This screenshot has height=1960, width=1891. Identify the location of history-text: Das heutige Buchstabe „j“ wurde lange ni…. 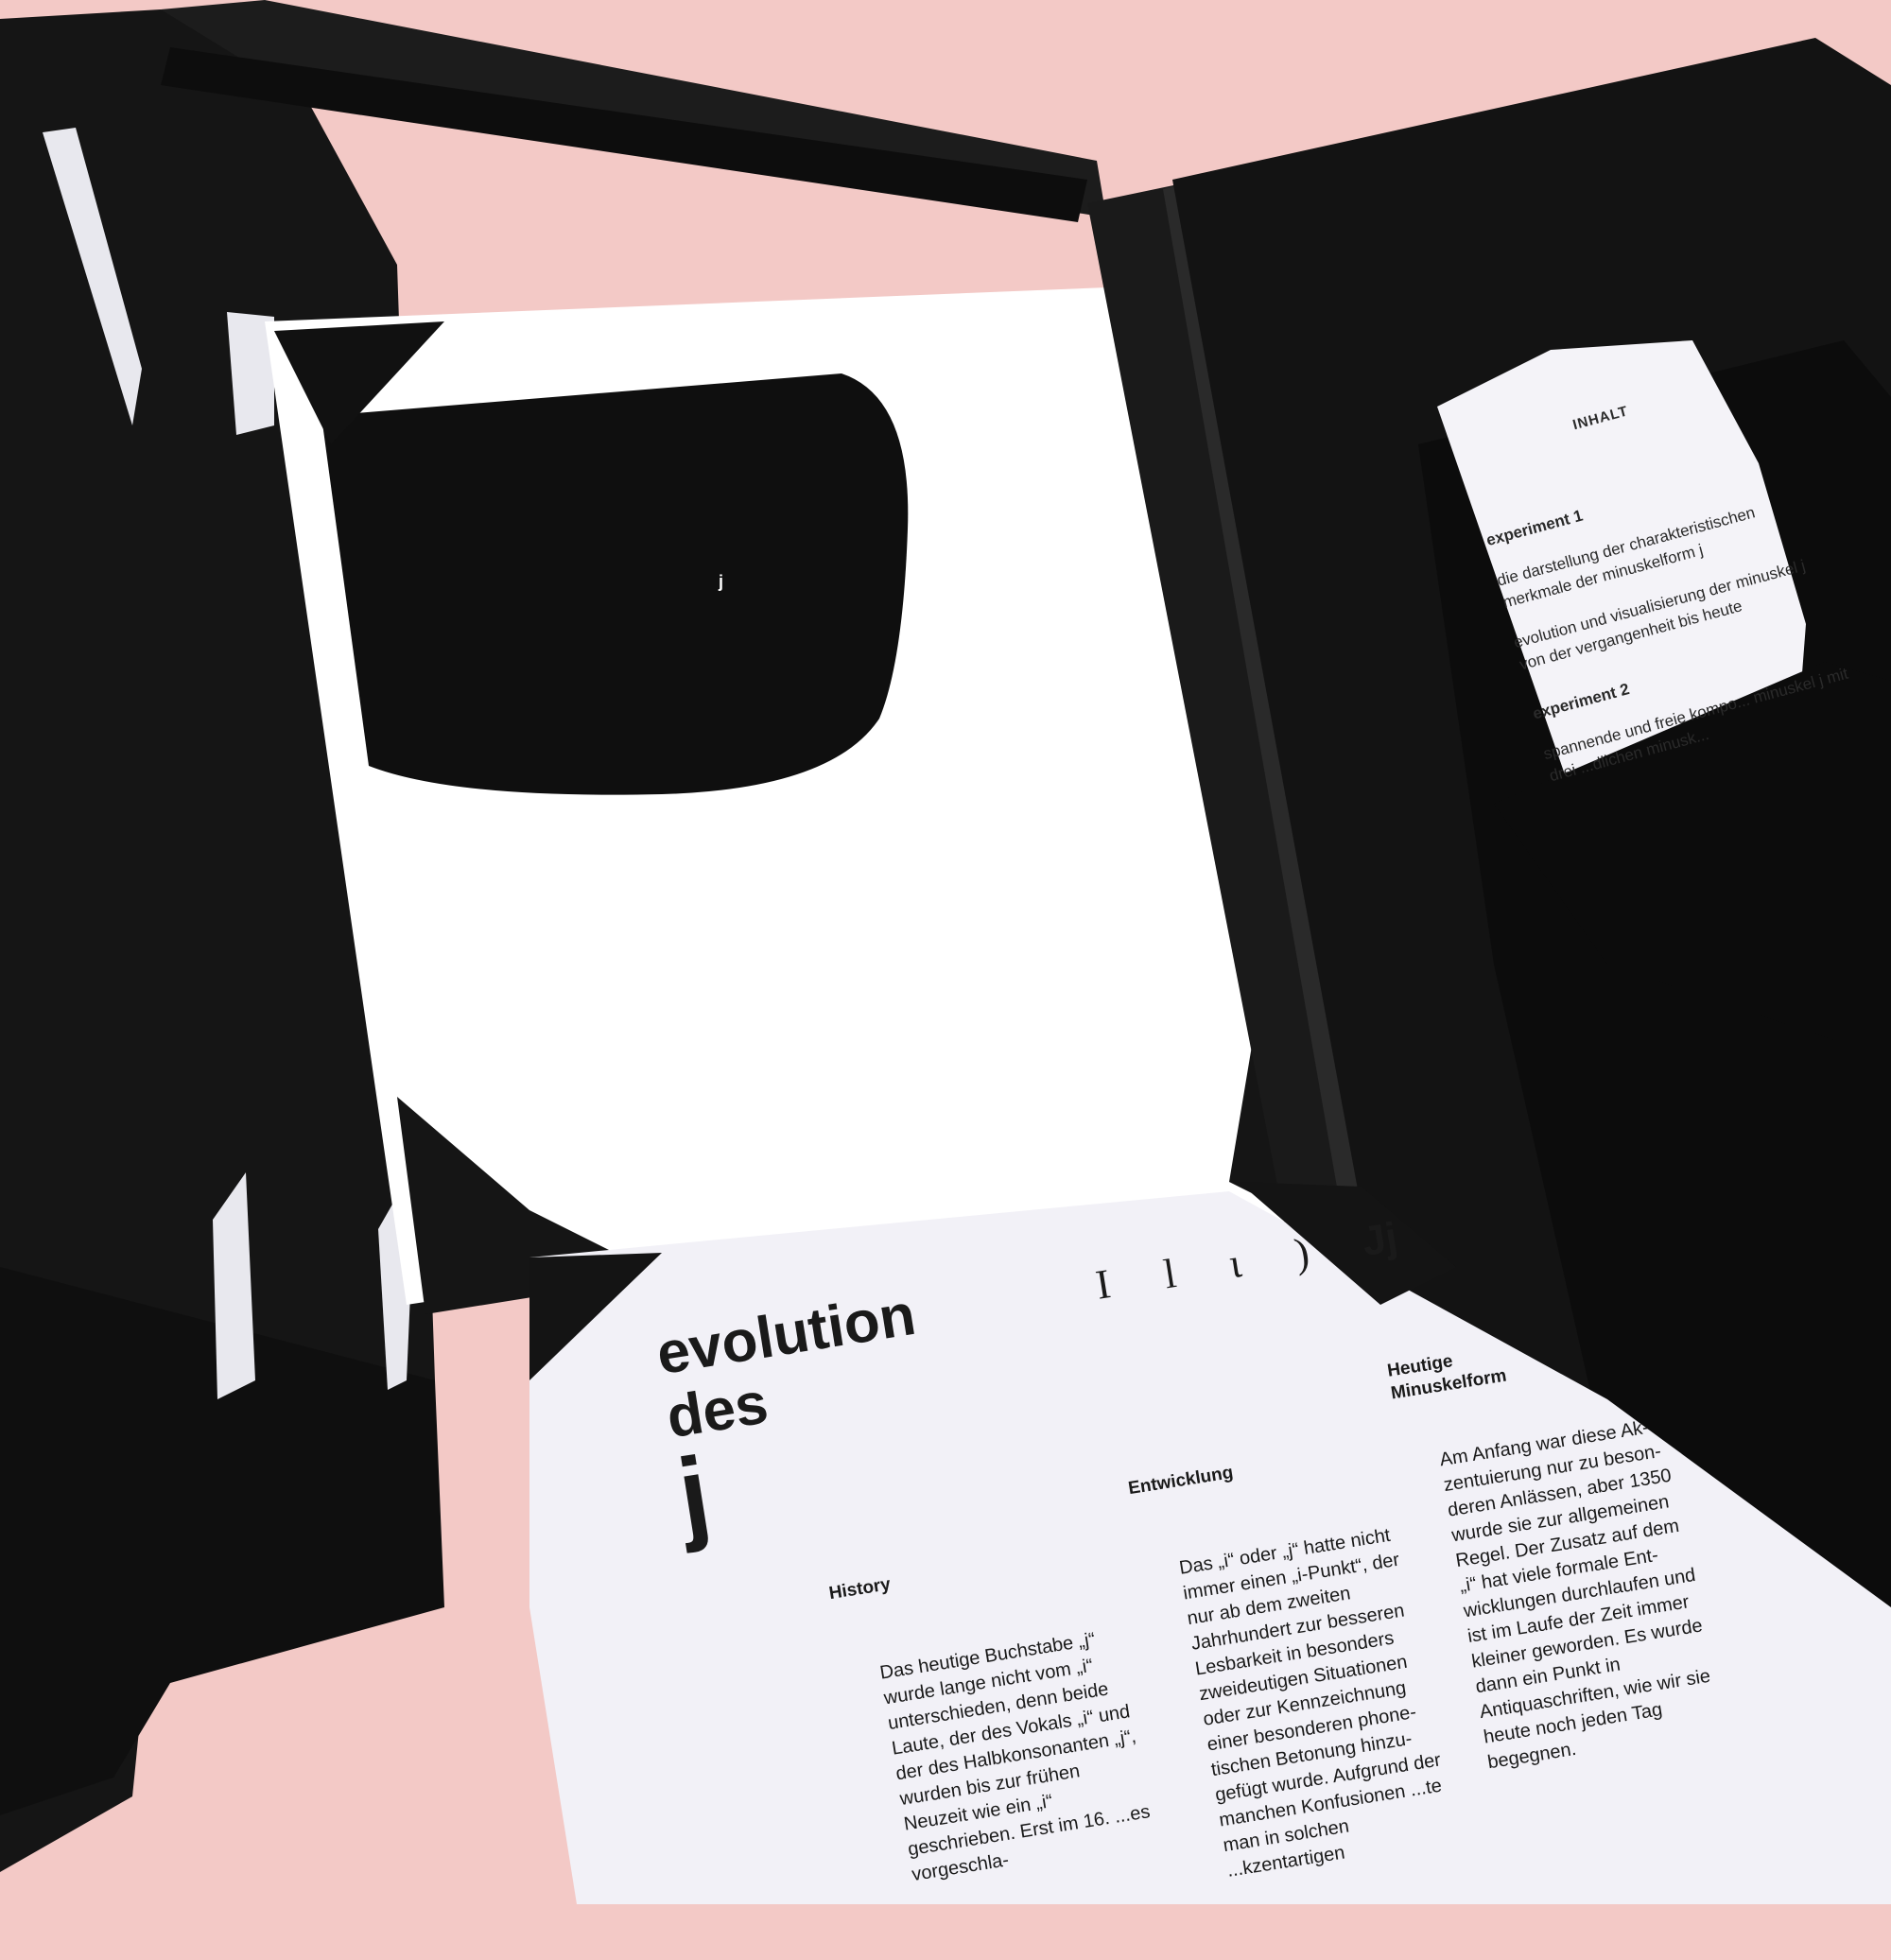
(1015, 1758).